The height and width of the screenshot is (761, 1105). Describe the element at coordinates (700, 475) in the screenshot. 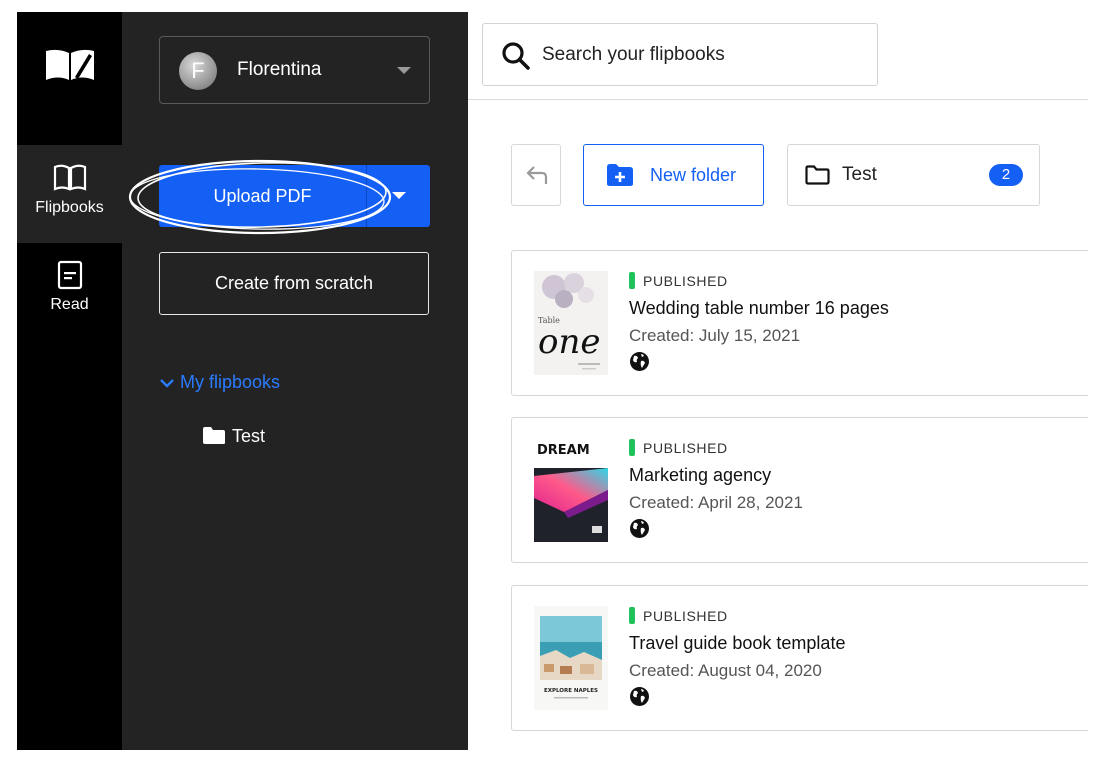

I see `flipbook-title: Marketing agency` at that location.